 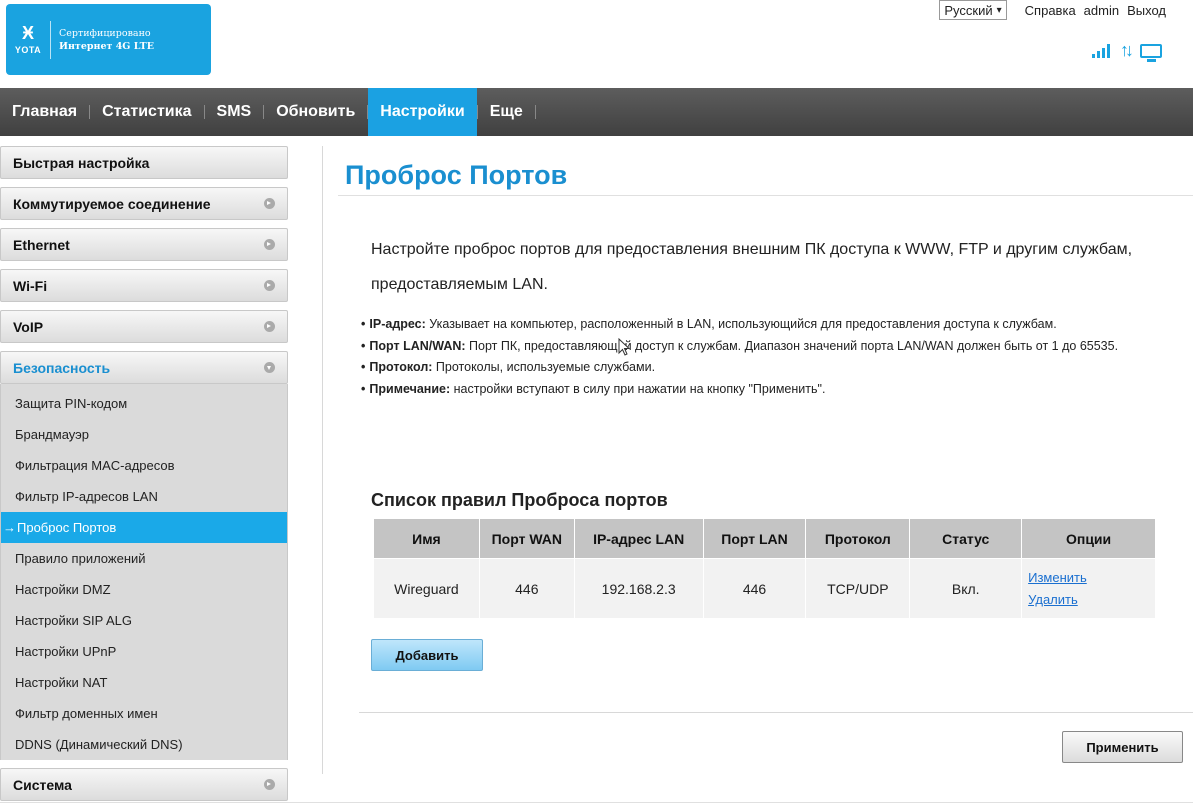 I want to click on cell-protocol: TCP/UDP, so click(x=858, y=588).